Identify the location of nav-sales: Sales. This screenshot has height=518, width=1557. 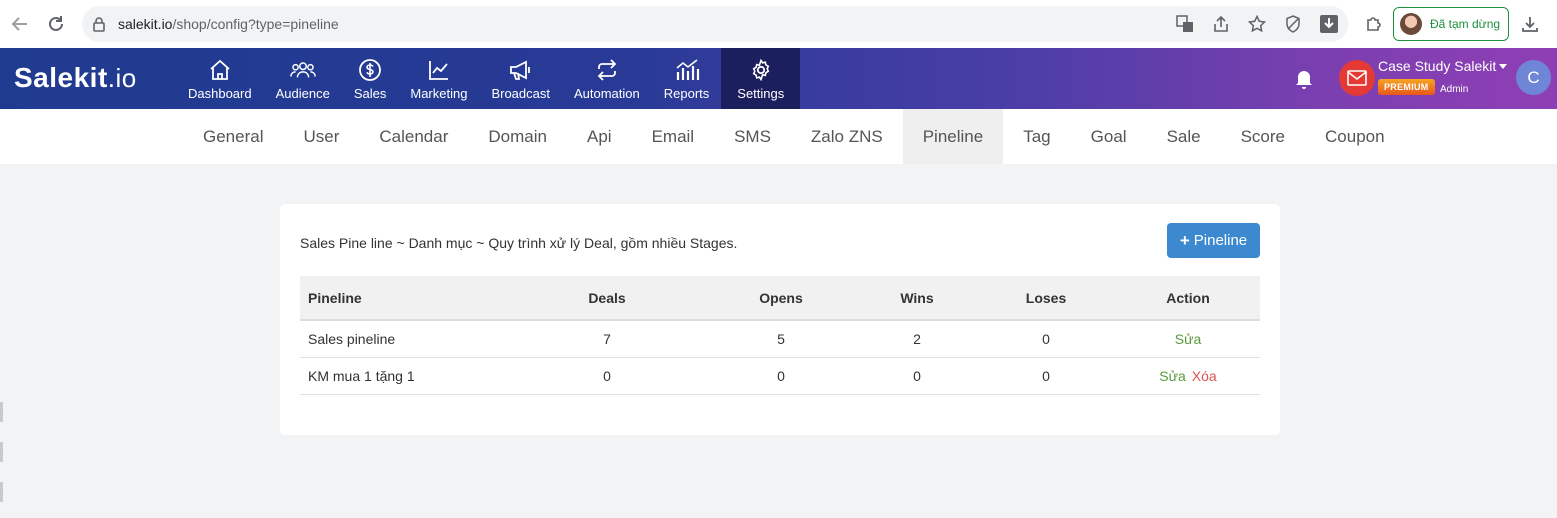
(370, 78).